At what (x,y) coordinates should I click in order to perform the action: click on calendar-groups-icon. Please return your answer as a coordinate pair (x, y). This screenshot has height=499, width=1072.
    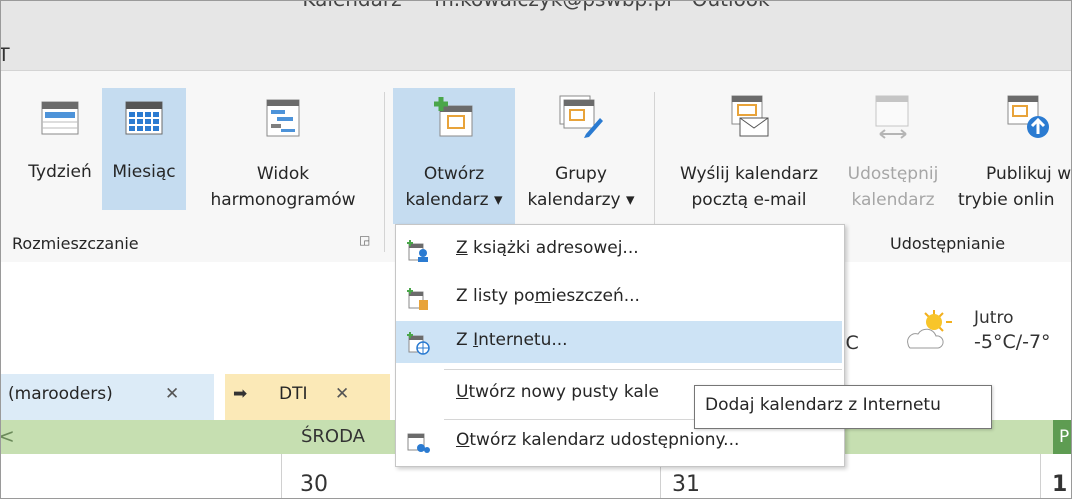
    Looking at the image, I should click on (581, 116).